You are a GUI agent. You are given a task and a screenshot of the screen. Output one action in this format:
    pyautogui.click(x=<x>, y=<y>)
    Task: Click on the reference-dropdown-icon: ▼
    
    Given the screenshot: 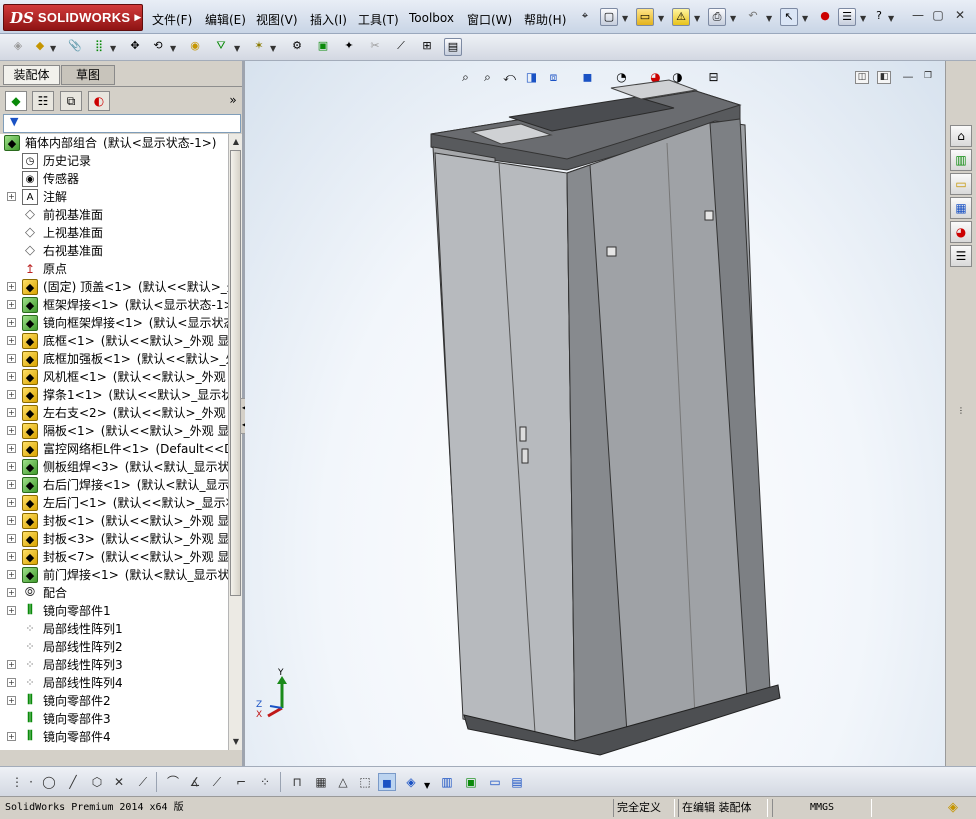 What is the action you would take?
    pyautogui.click(x=273, y=48)
    